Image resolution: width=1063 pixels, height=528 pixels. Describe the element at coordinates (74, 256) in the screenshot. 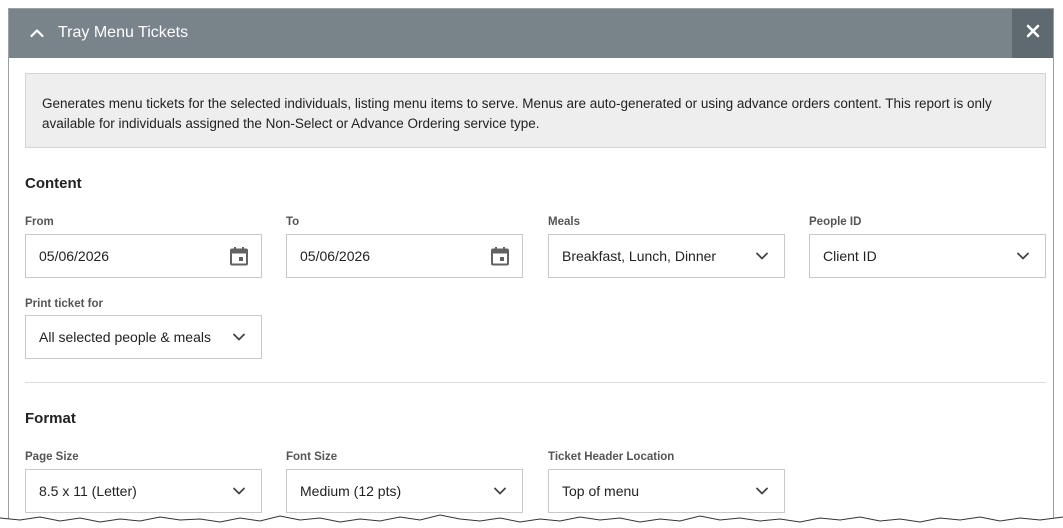

I see `from-date-value: 05/06/2026` at that location.